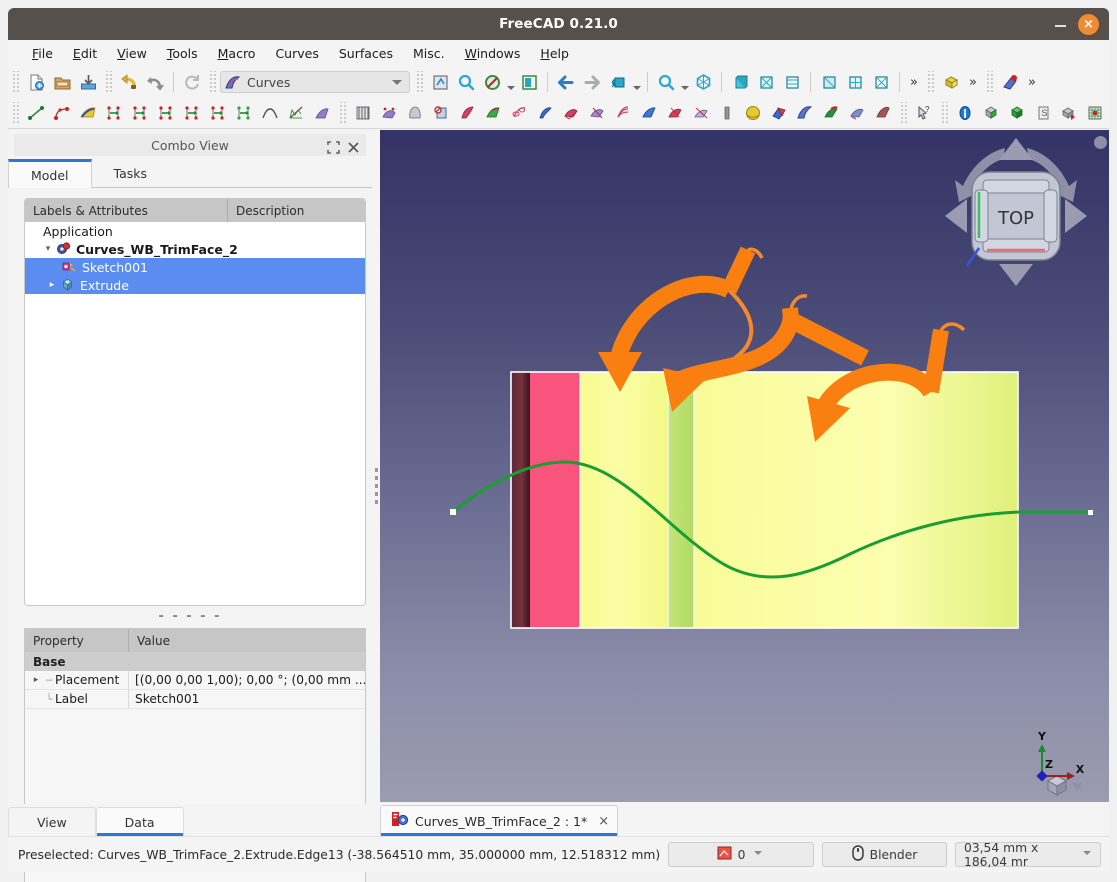  Describe the element at coordinates (703, 82) in the screenshot. I see `isometric-view-icon` at that location.